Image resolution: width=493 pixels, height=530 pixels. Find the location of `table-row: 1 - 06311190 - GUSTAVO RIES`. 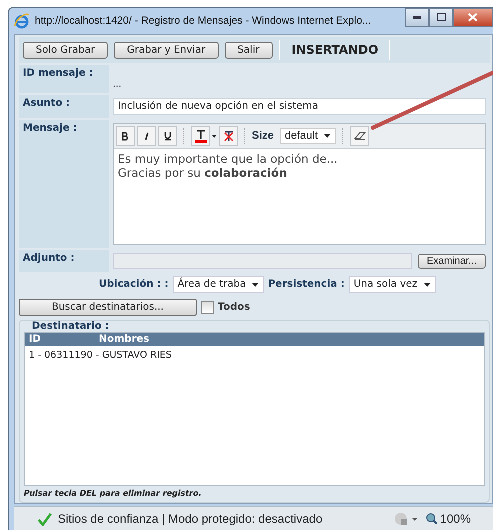

table-row: 1 - 06311190 - GUSTAVO RIES is located at coordinates (254, 353).